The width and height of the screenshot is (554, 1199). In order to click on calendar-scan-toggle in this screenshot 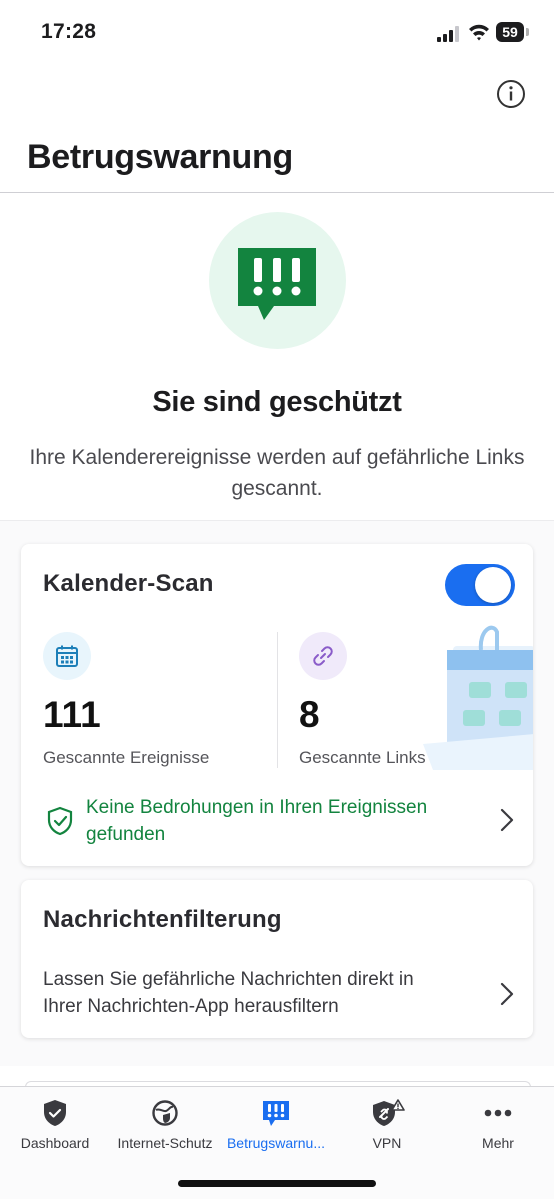, I will do `click(480, 585)`.